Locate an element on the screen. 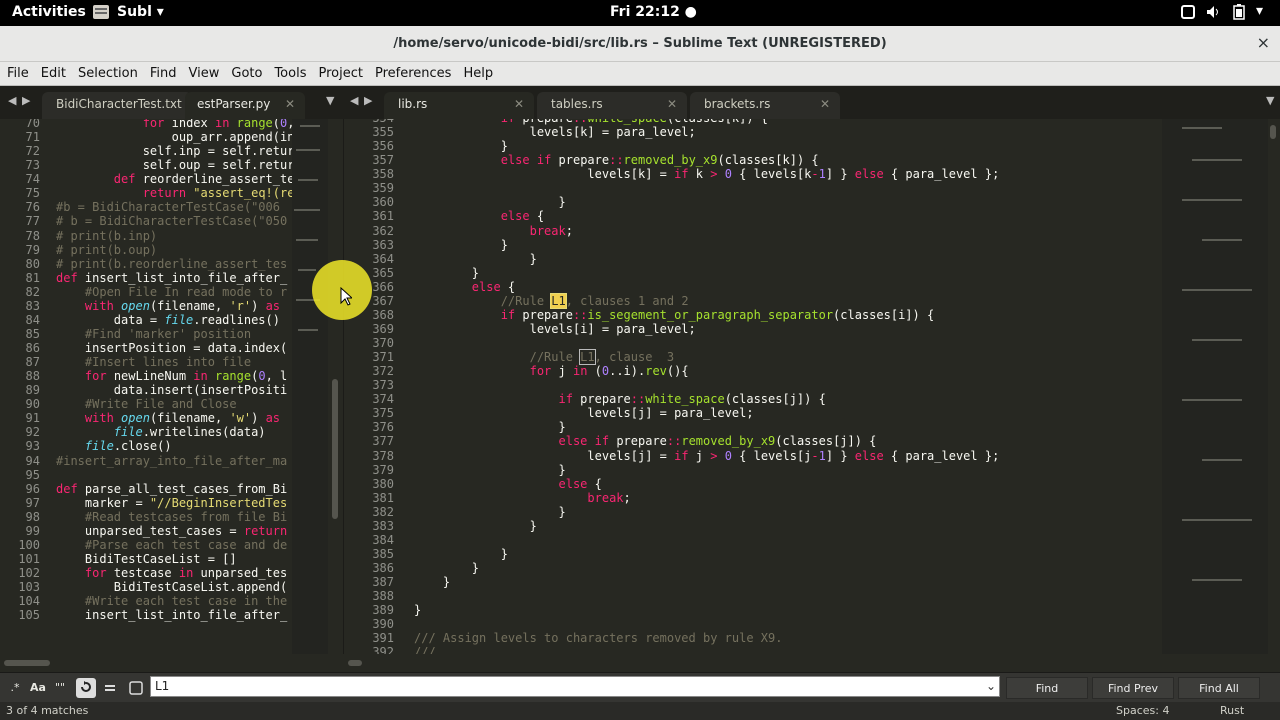 The image size is (1280, 720). code-line: oup_arr.append(inp_a is located at coordinates (174, 137).